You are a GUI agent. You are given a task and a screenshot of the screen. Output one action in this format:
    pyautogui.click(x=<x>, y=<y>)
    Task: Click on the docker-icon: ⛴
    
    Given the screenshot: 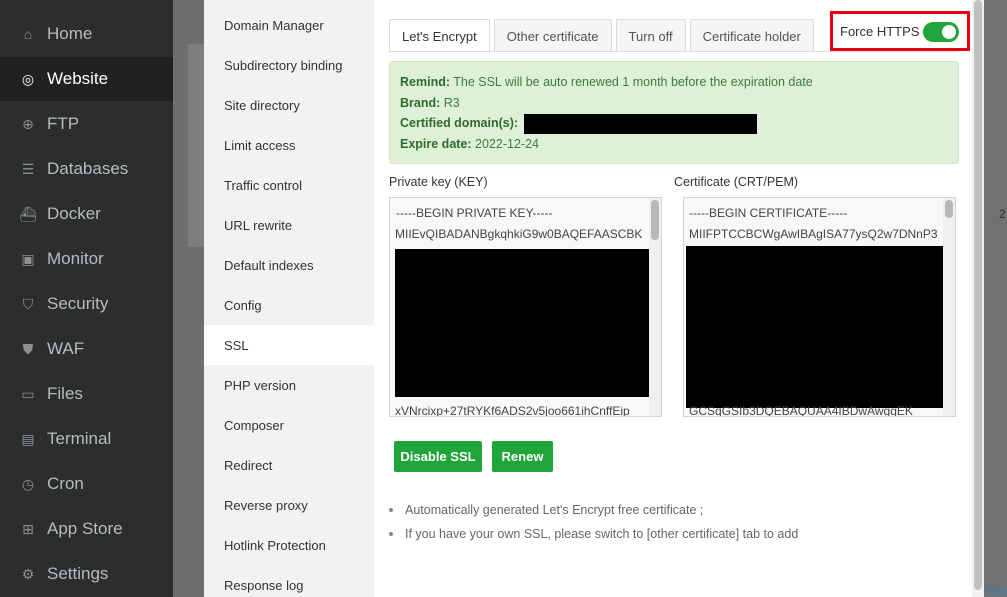 What is the action you would take?
    pyautogui.click(x=28, y=213)
    